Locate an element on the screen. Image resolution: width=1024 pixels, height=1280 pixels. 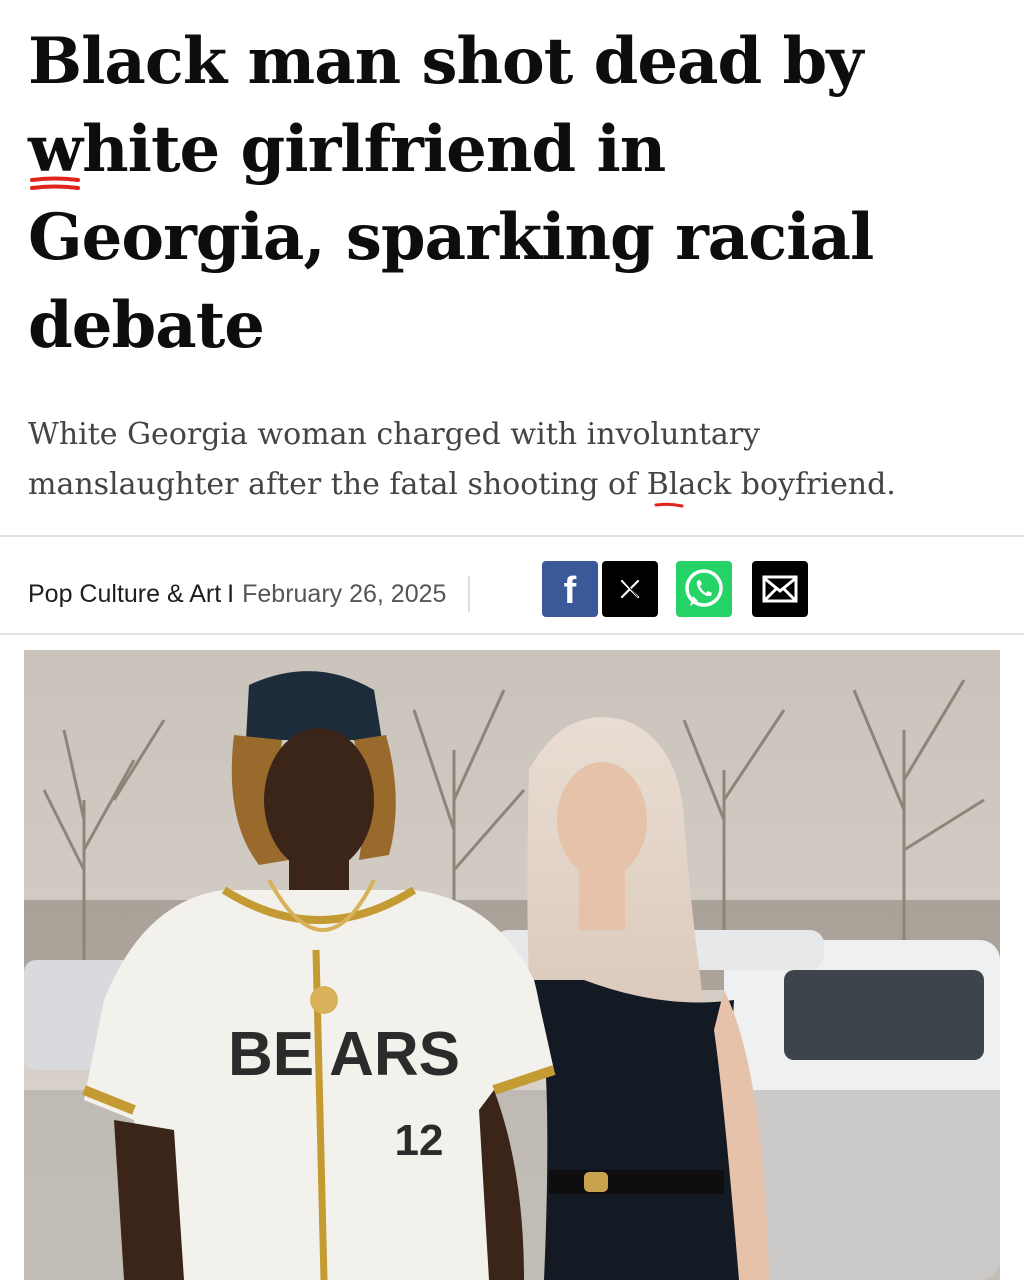
category-link: Pop Culture & Art is located at coordinates (124, 594).